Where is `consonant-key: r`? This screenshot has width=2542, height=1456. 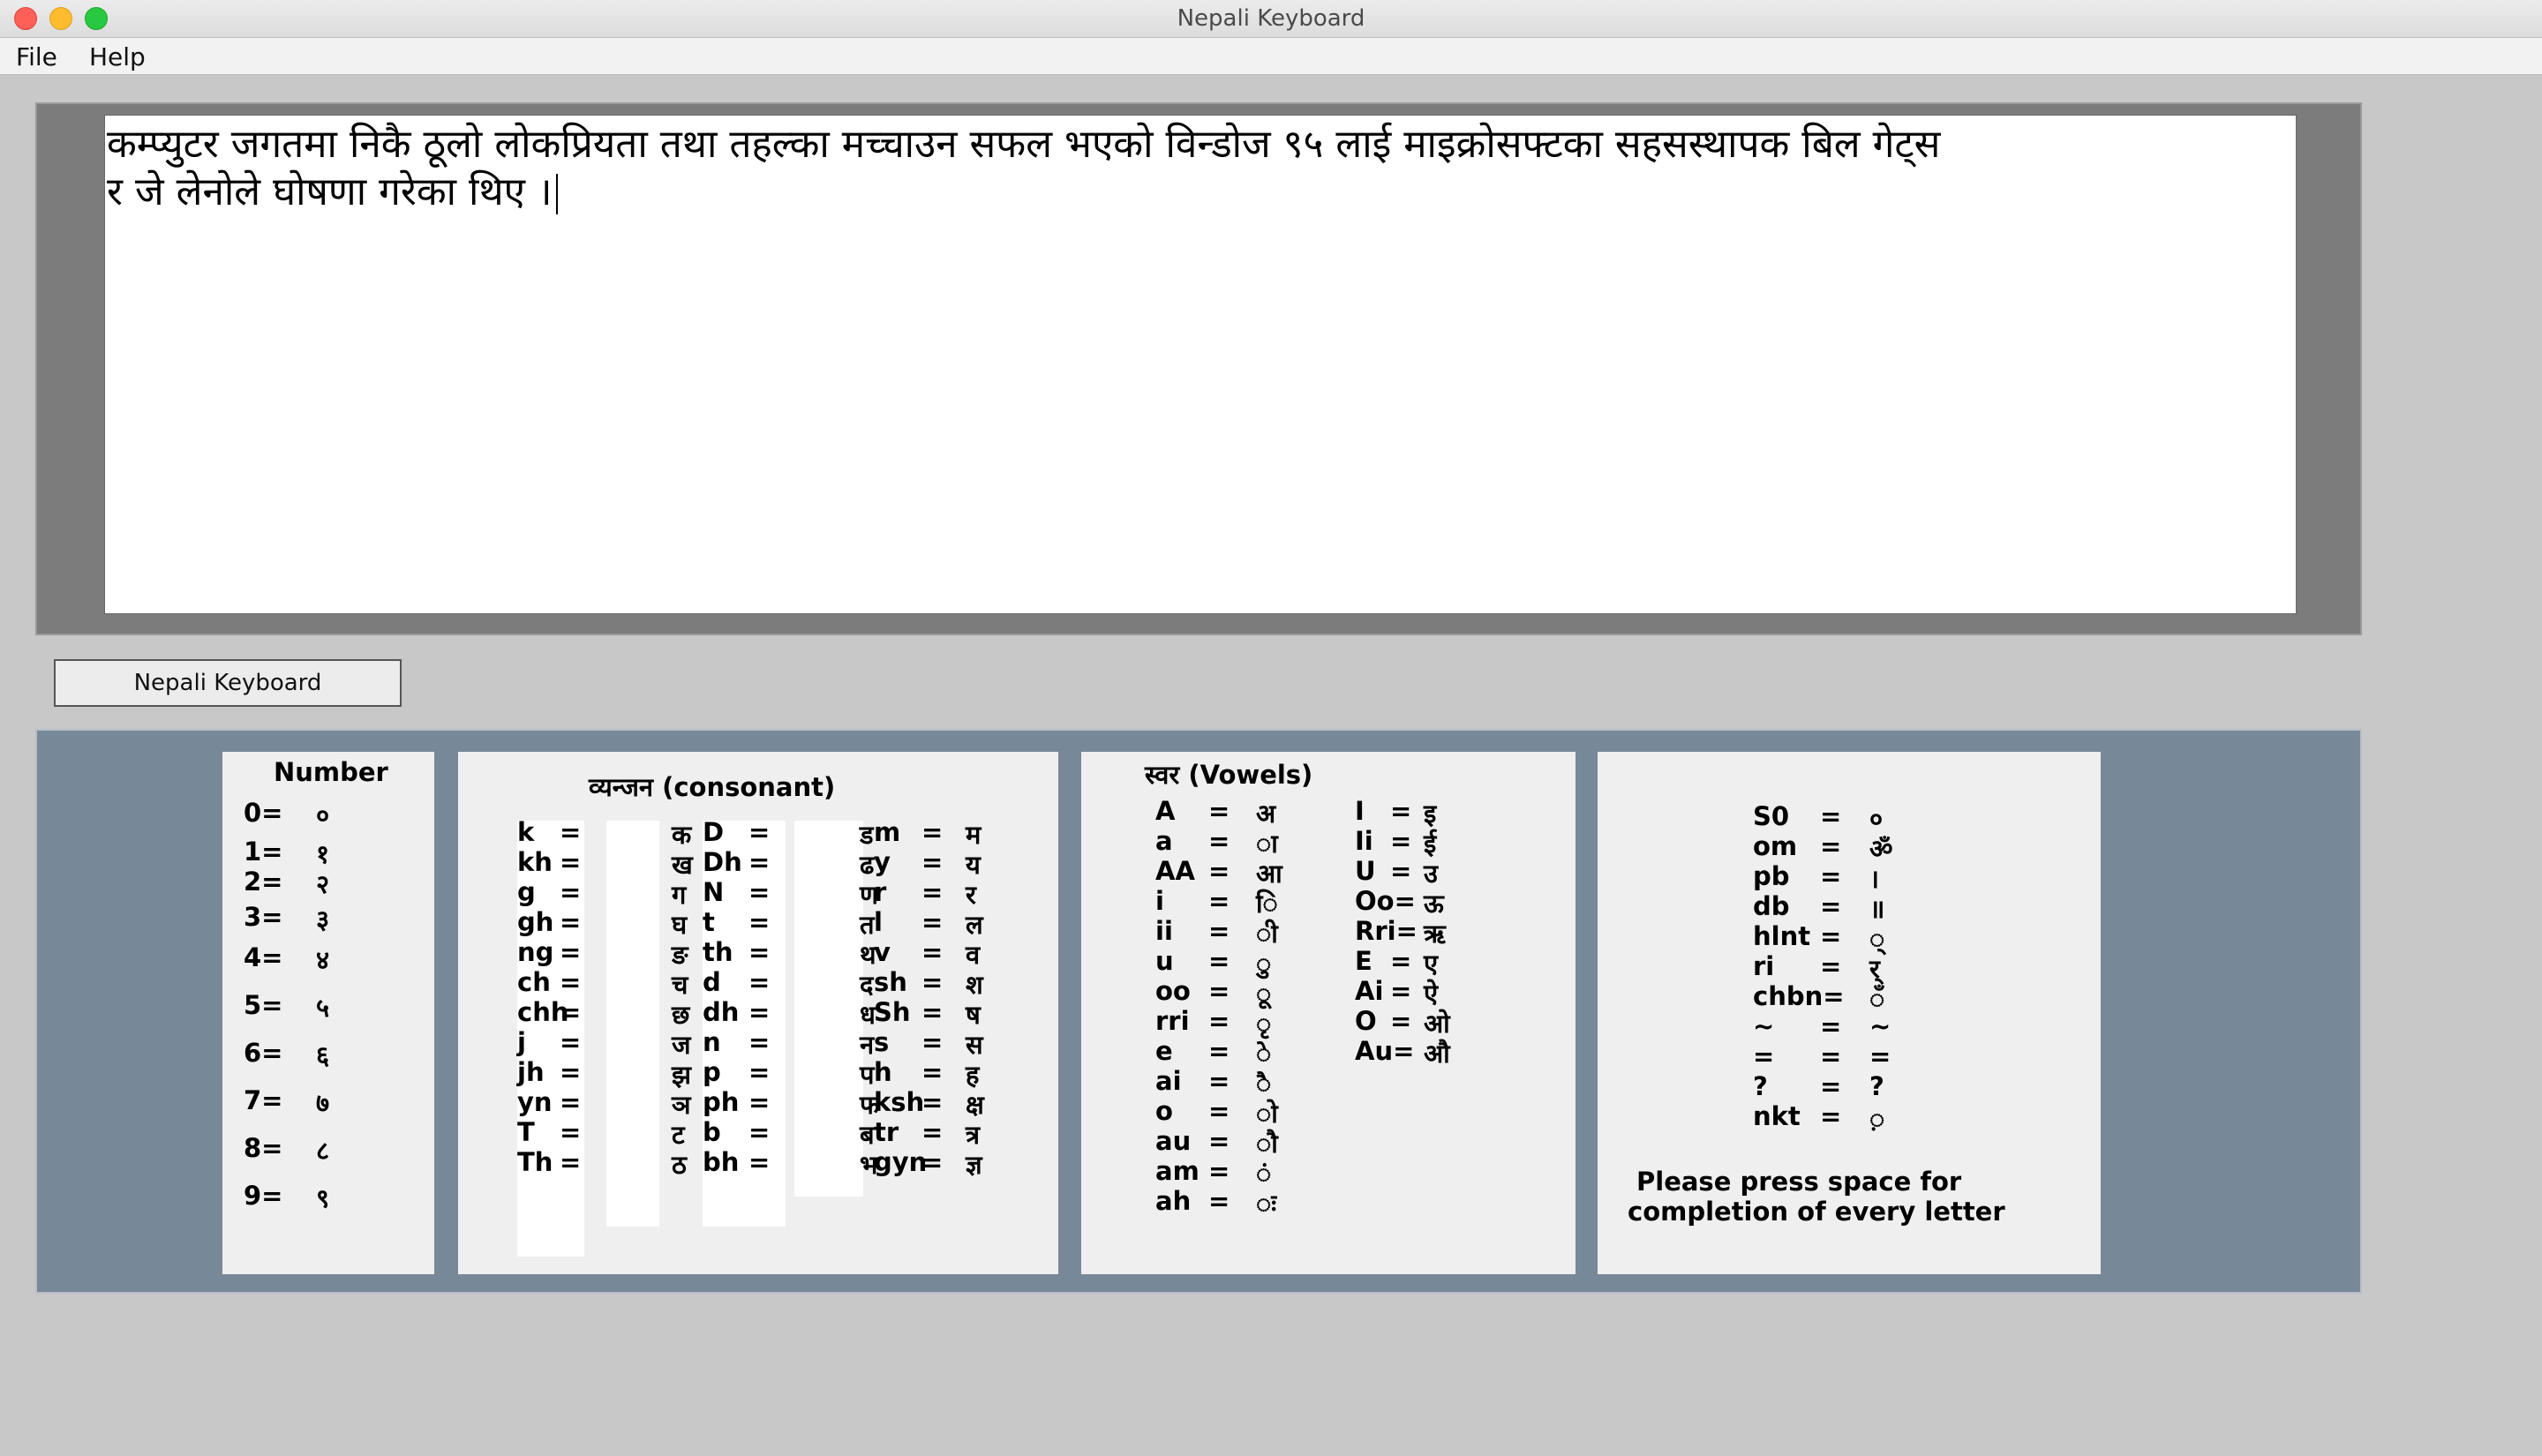 consonant-key: r is located at coordinates (880, 892).